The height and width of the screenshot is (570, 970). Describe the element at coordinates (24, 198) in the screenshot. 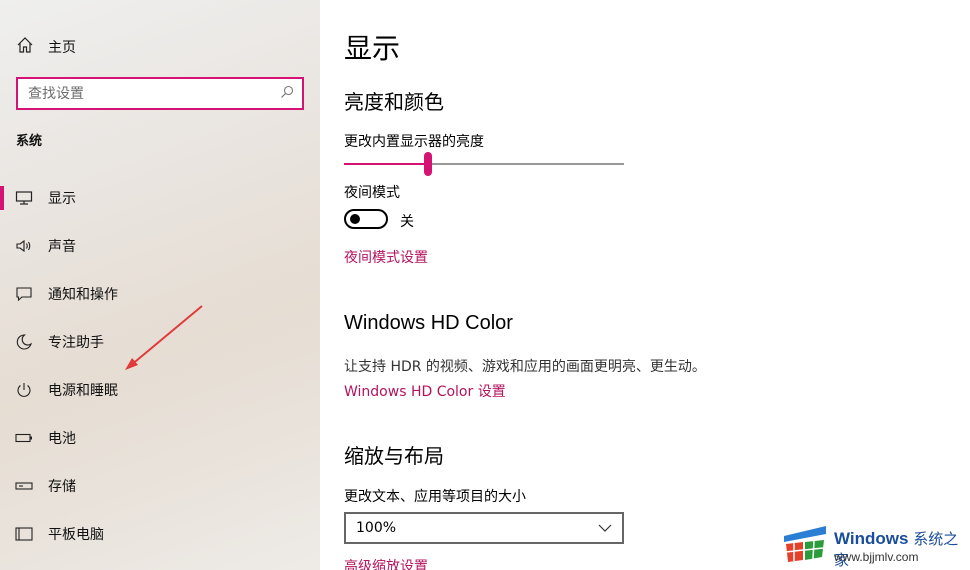

I see `monitor-icon` at that location.